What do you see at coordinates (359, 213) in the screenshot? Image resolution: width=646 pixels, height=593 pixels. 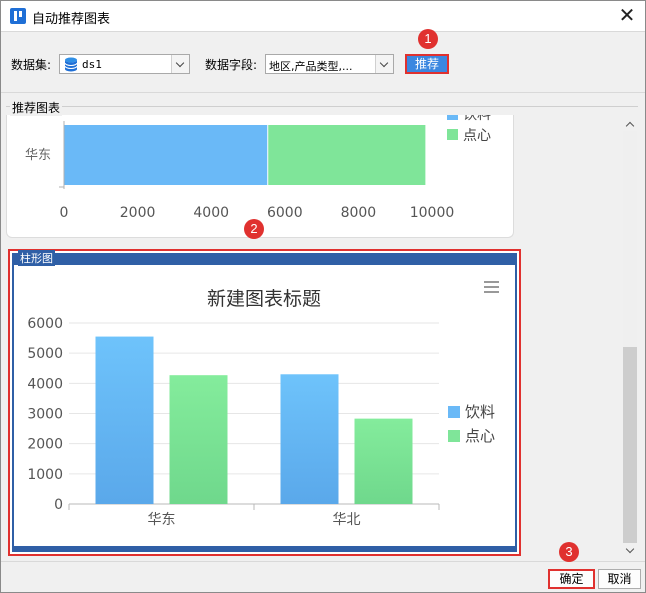 I see `x-tick-label: 8000` at bounding box center [359, 213].